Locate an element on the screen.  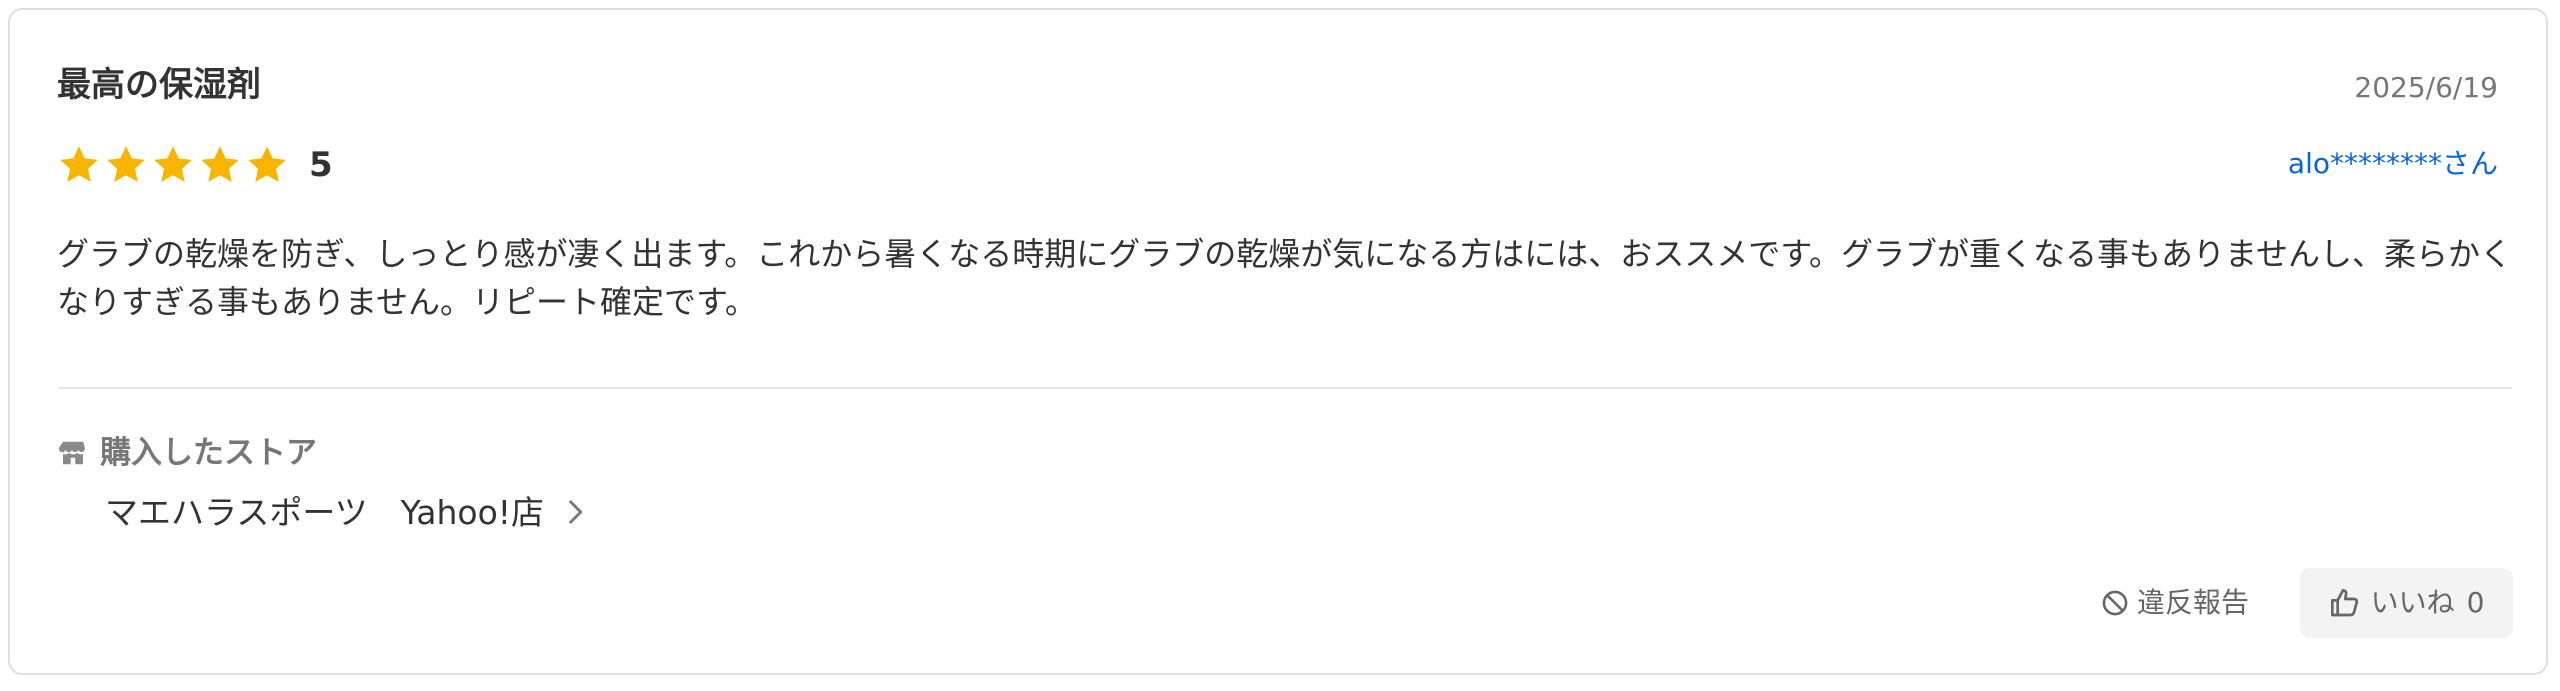
review-title: 最高の保湿剤 is located at coordinates (159, 85).